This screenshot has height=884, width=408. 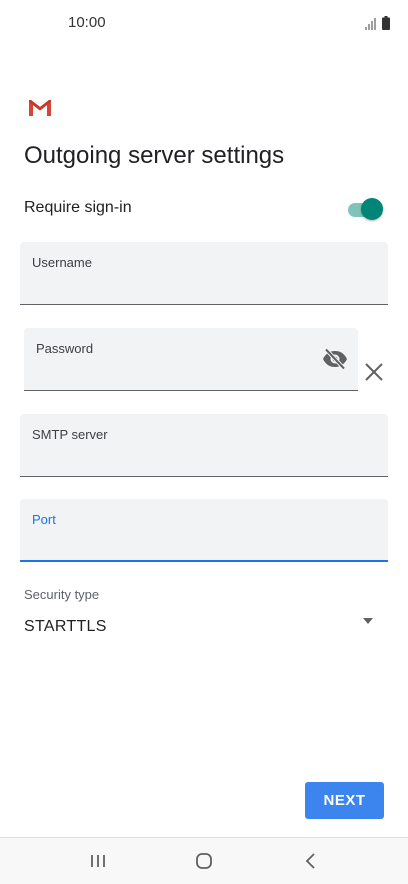 I want to click on gmail-logo-icon, so click(x=40, y=108).